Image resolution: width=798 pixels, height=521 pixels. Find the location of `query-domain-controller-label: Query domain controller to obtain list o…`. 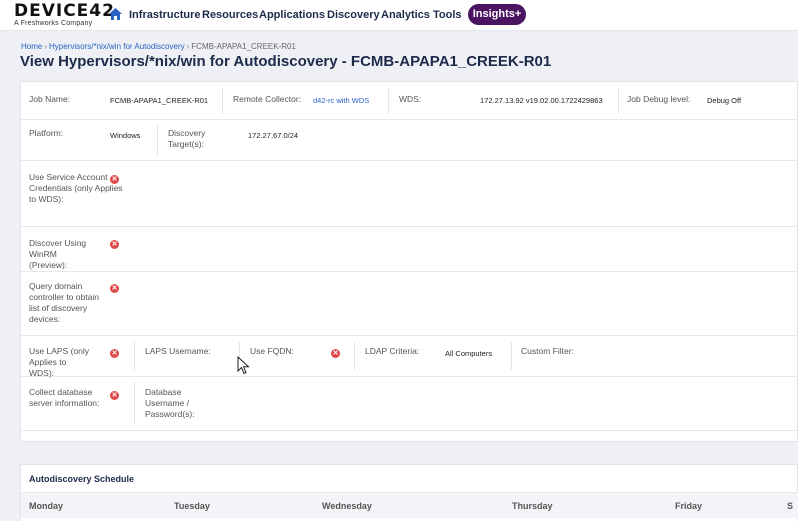

query-domain-controller-label: Query domain controller to obtain list o… is located at coordinates (64, 302).